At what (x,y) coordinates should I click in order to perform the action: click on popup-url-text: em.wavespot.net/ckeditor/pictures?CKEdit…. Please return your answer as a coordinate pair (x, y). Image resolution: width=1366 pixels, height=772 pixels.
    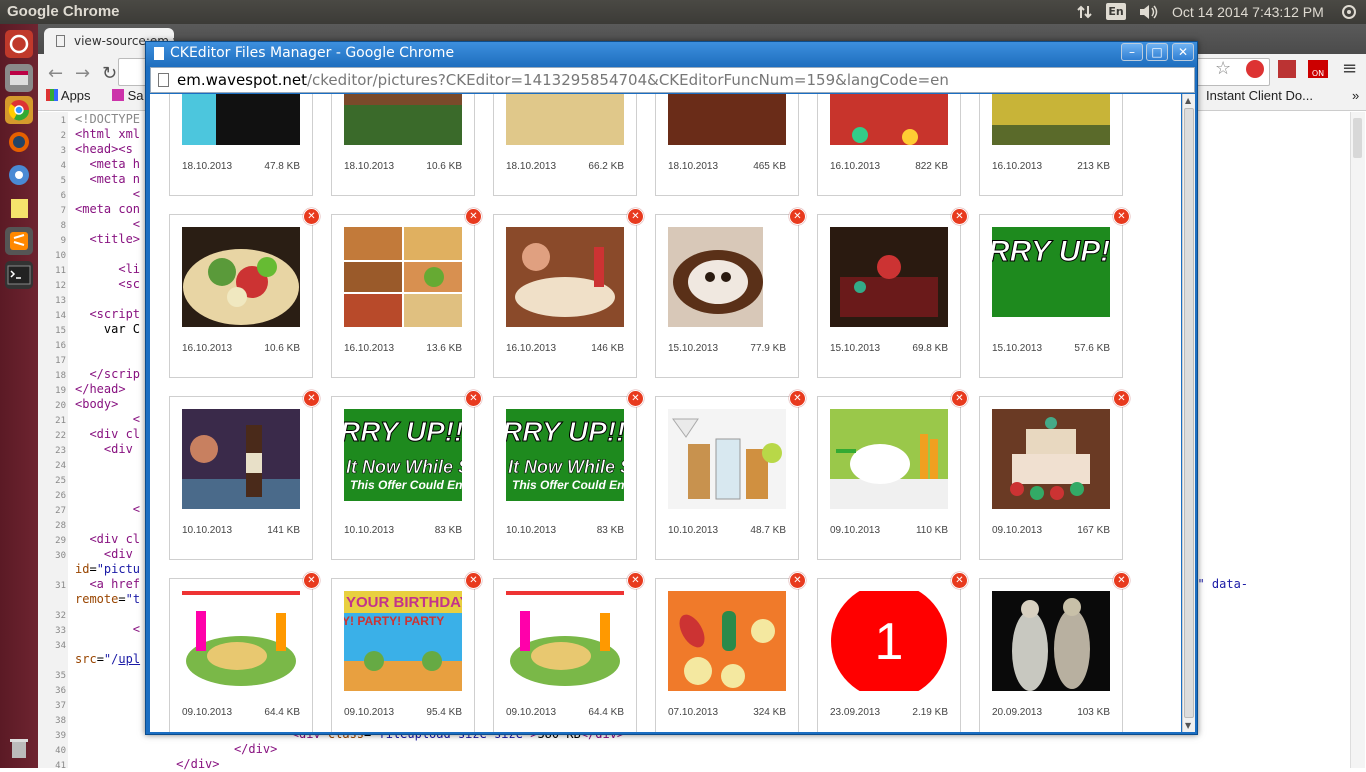
    Looking at the image, I should click on (563, 80).